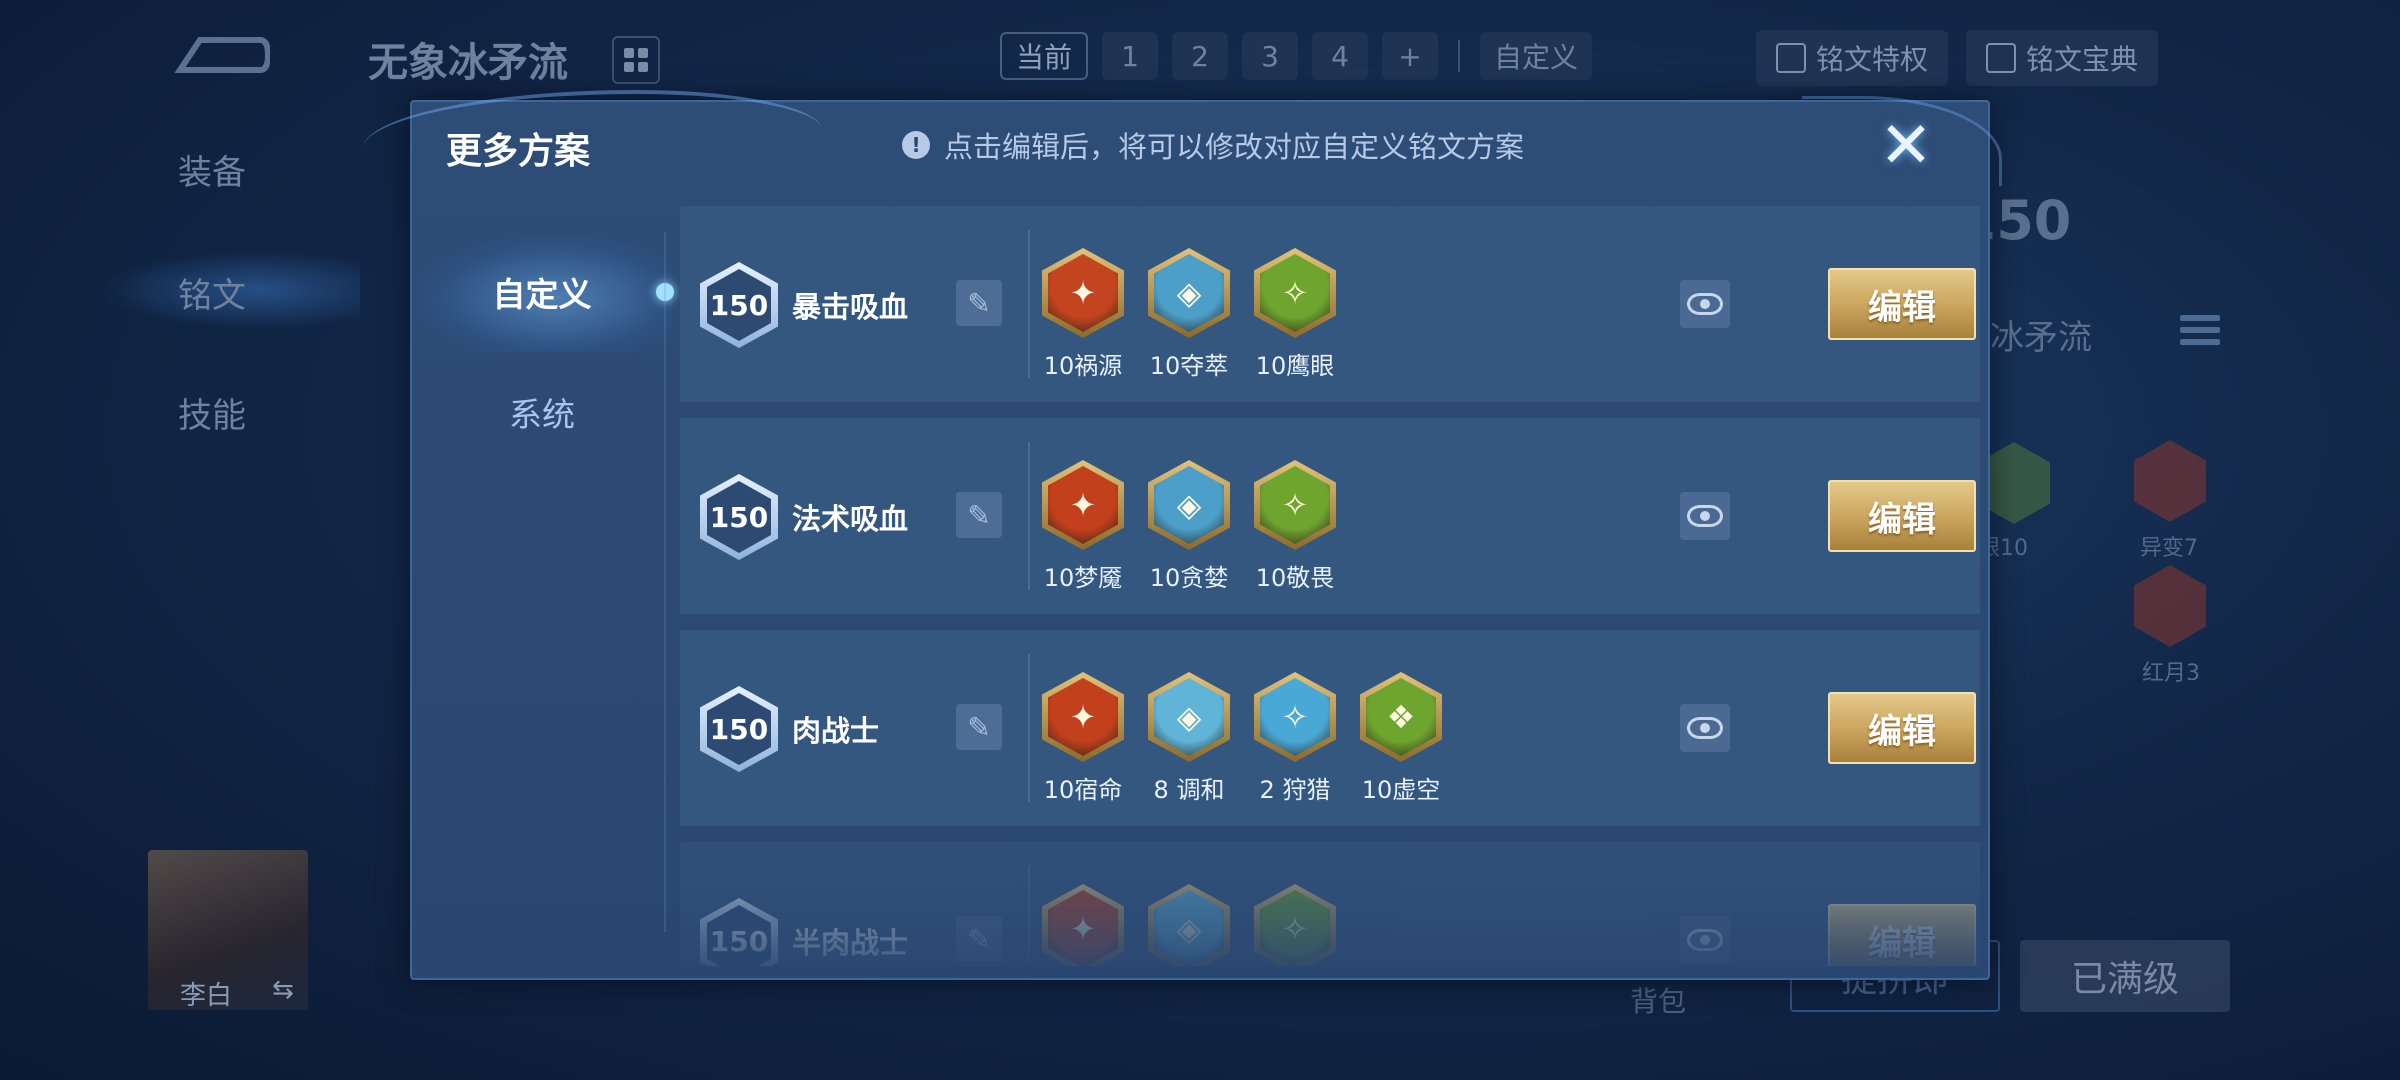 This screenshot has height=1080, width=2400. Describe the element at coordinates (1536, 56) in the screenshot. I see `custom-page-button: 自定义` at that location.